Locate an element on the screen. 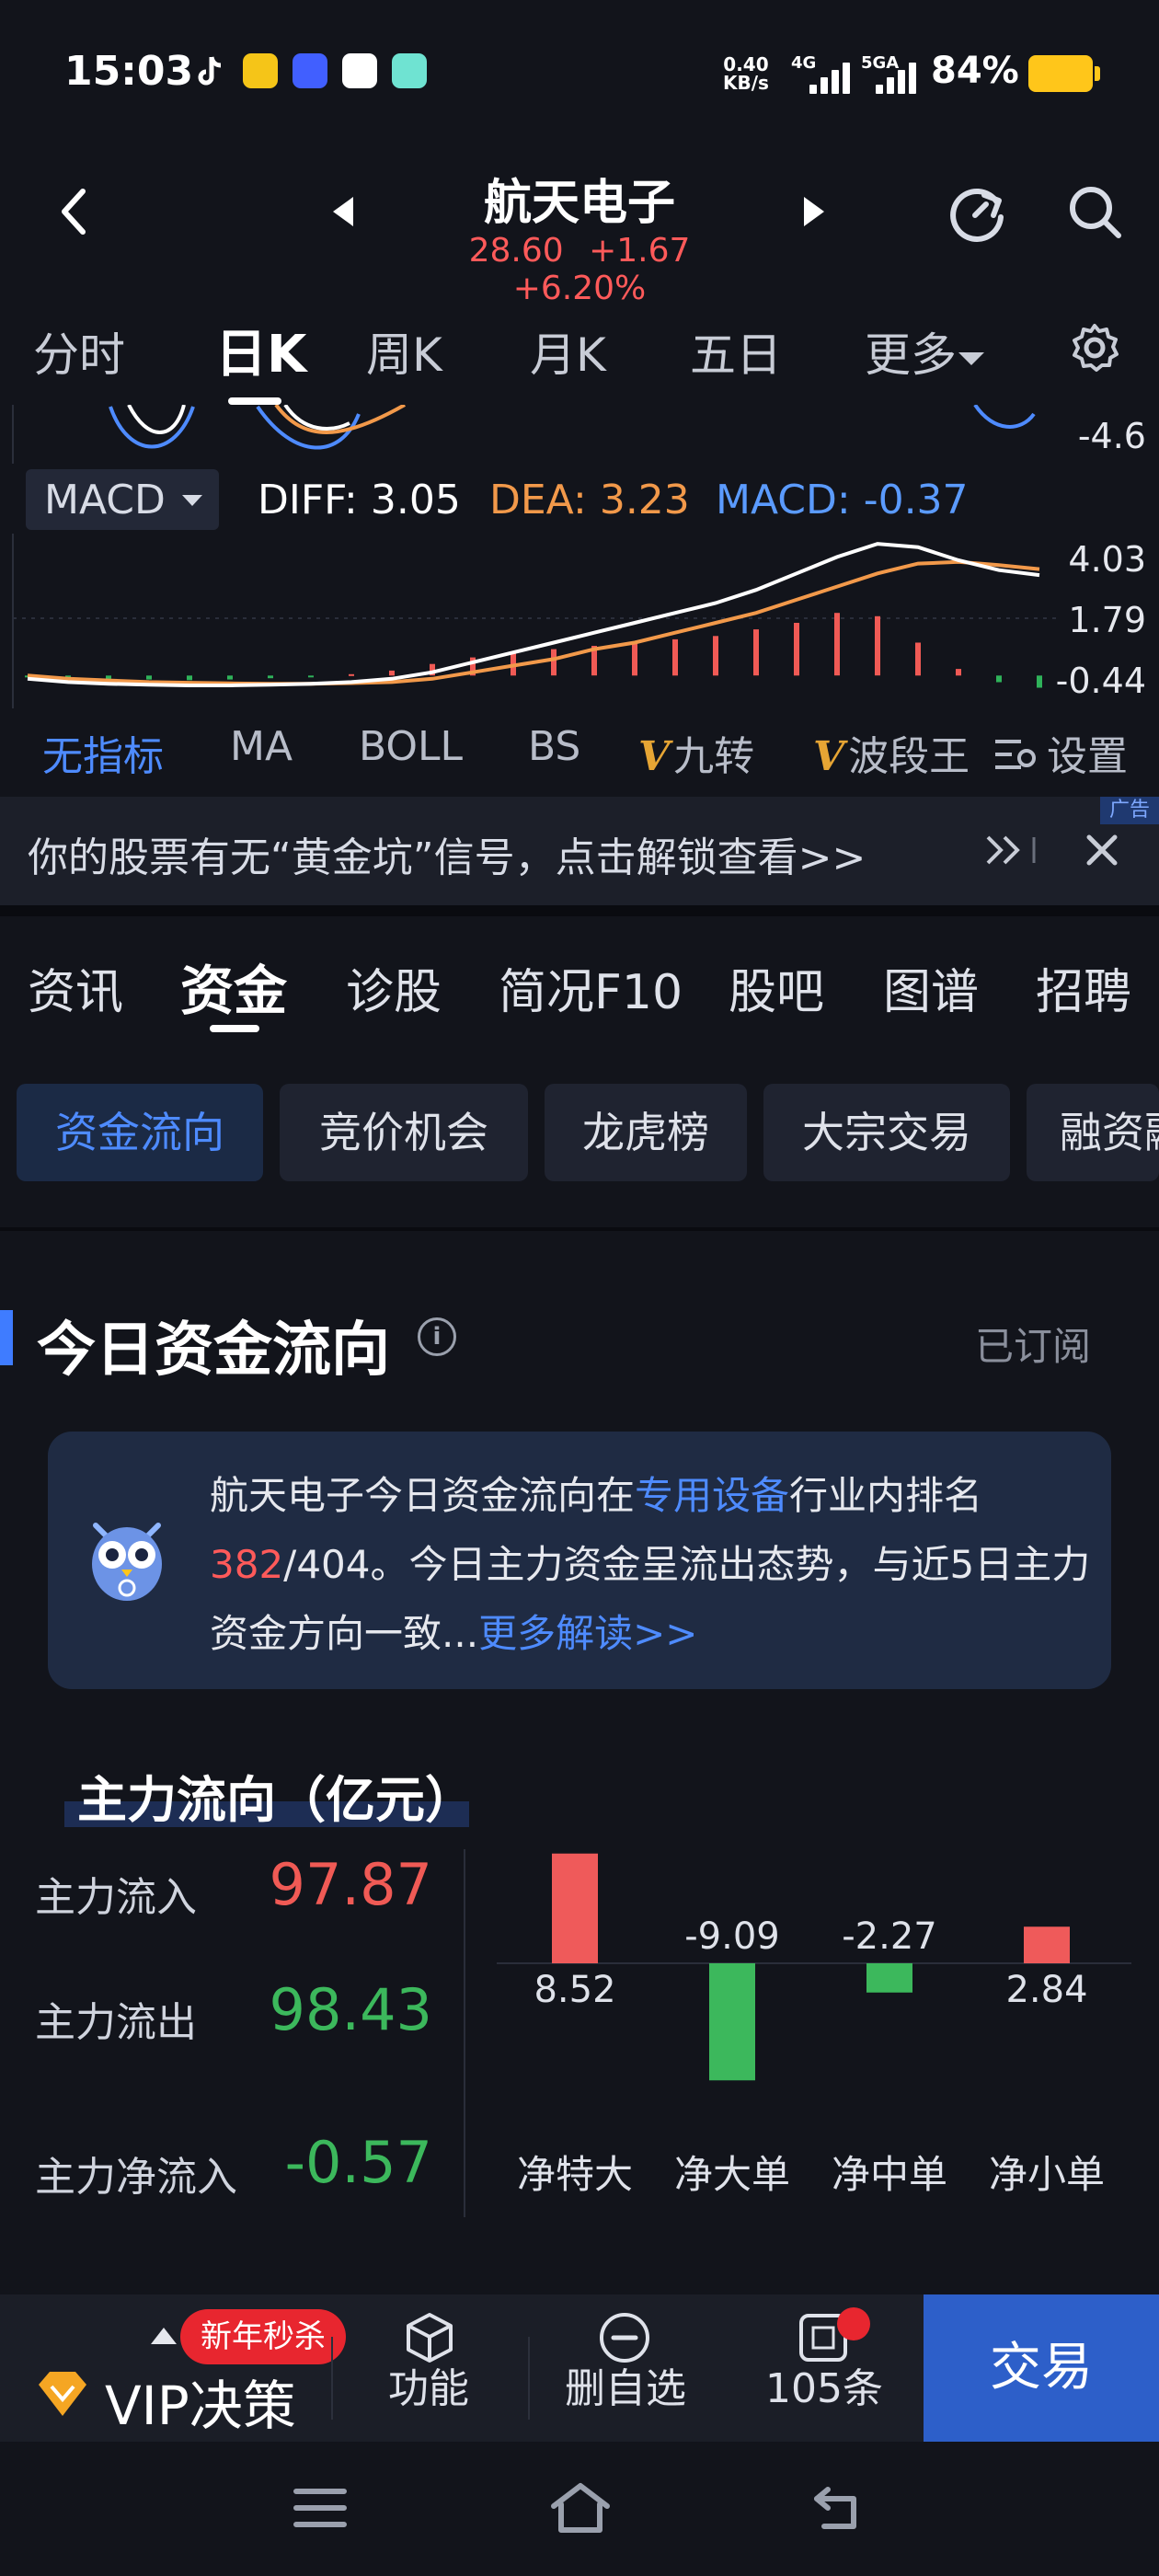 Image resolution: width=1159 pixels, height=2576 pixels. category-large: 净大单 is located at coordinates (731, 2174).